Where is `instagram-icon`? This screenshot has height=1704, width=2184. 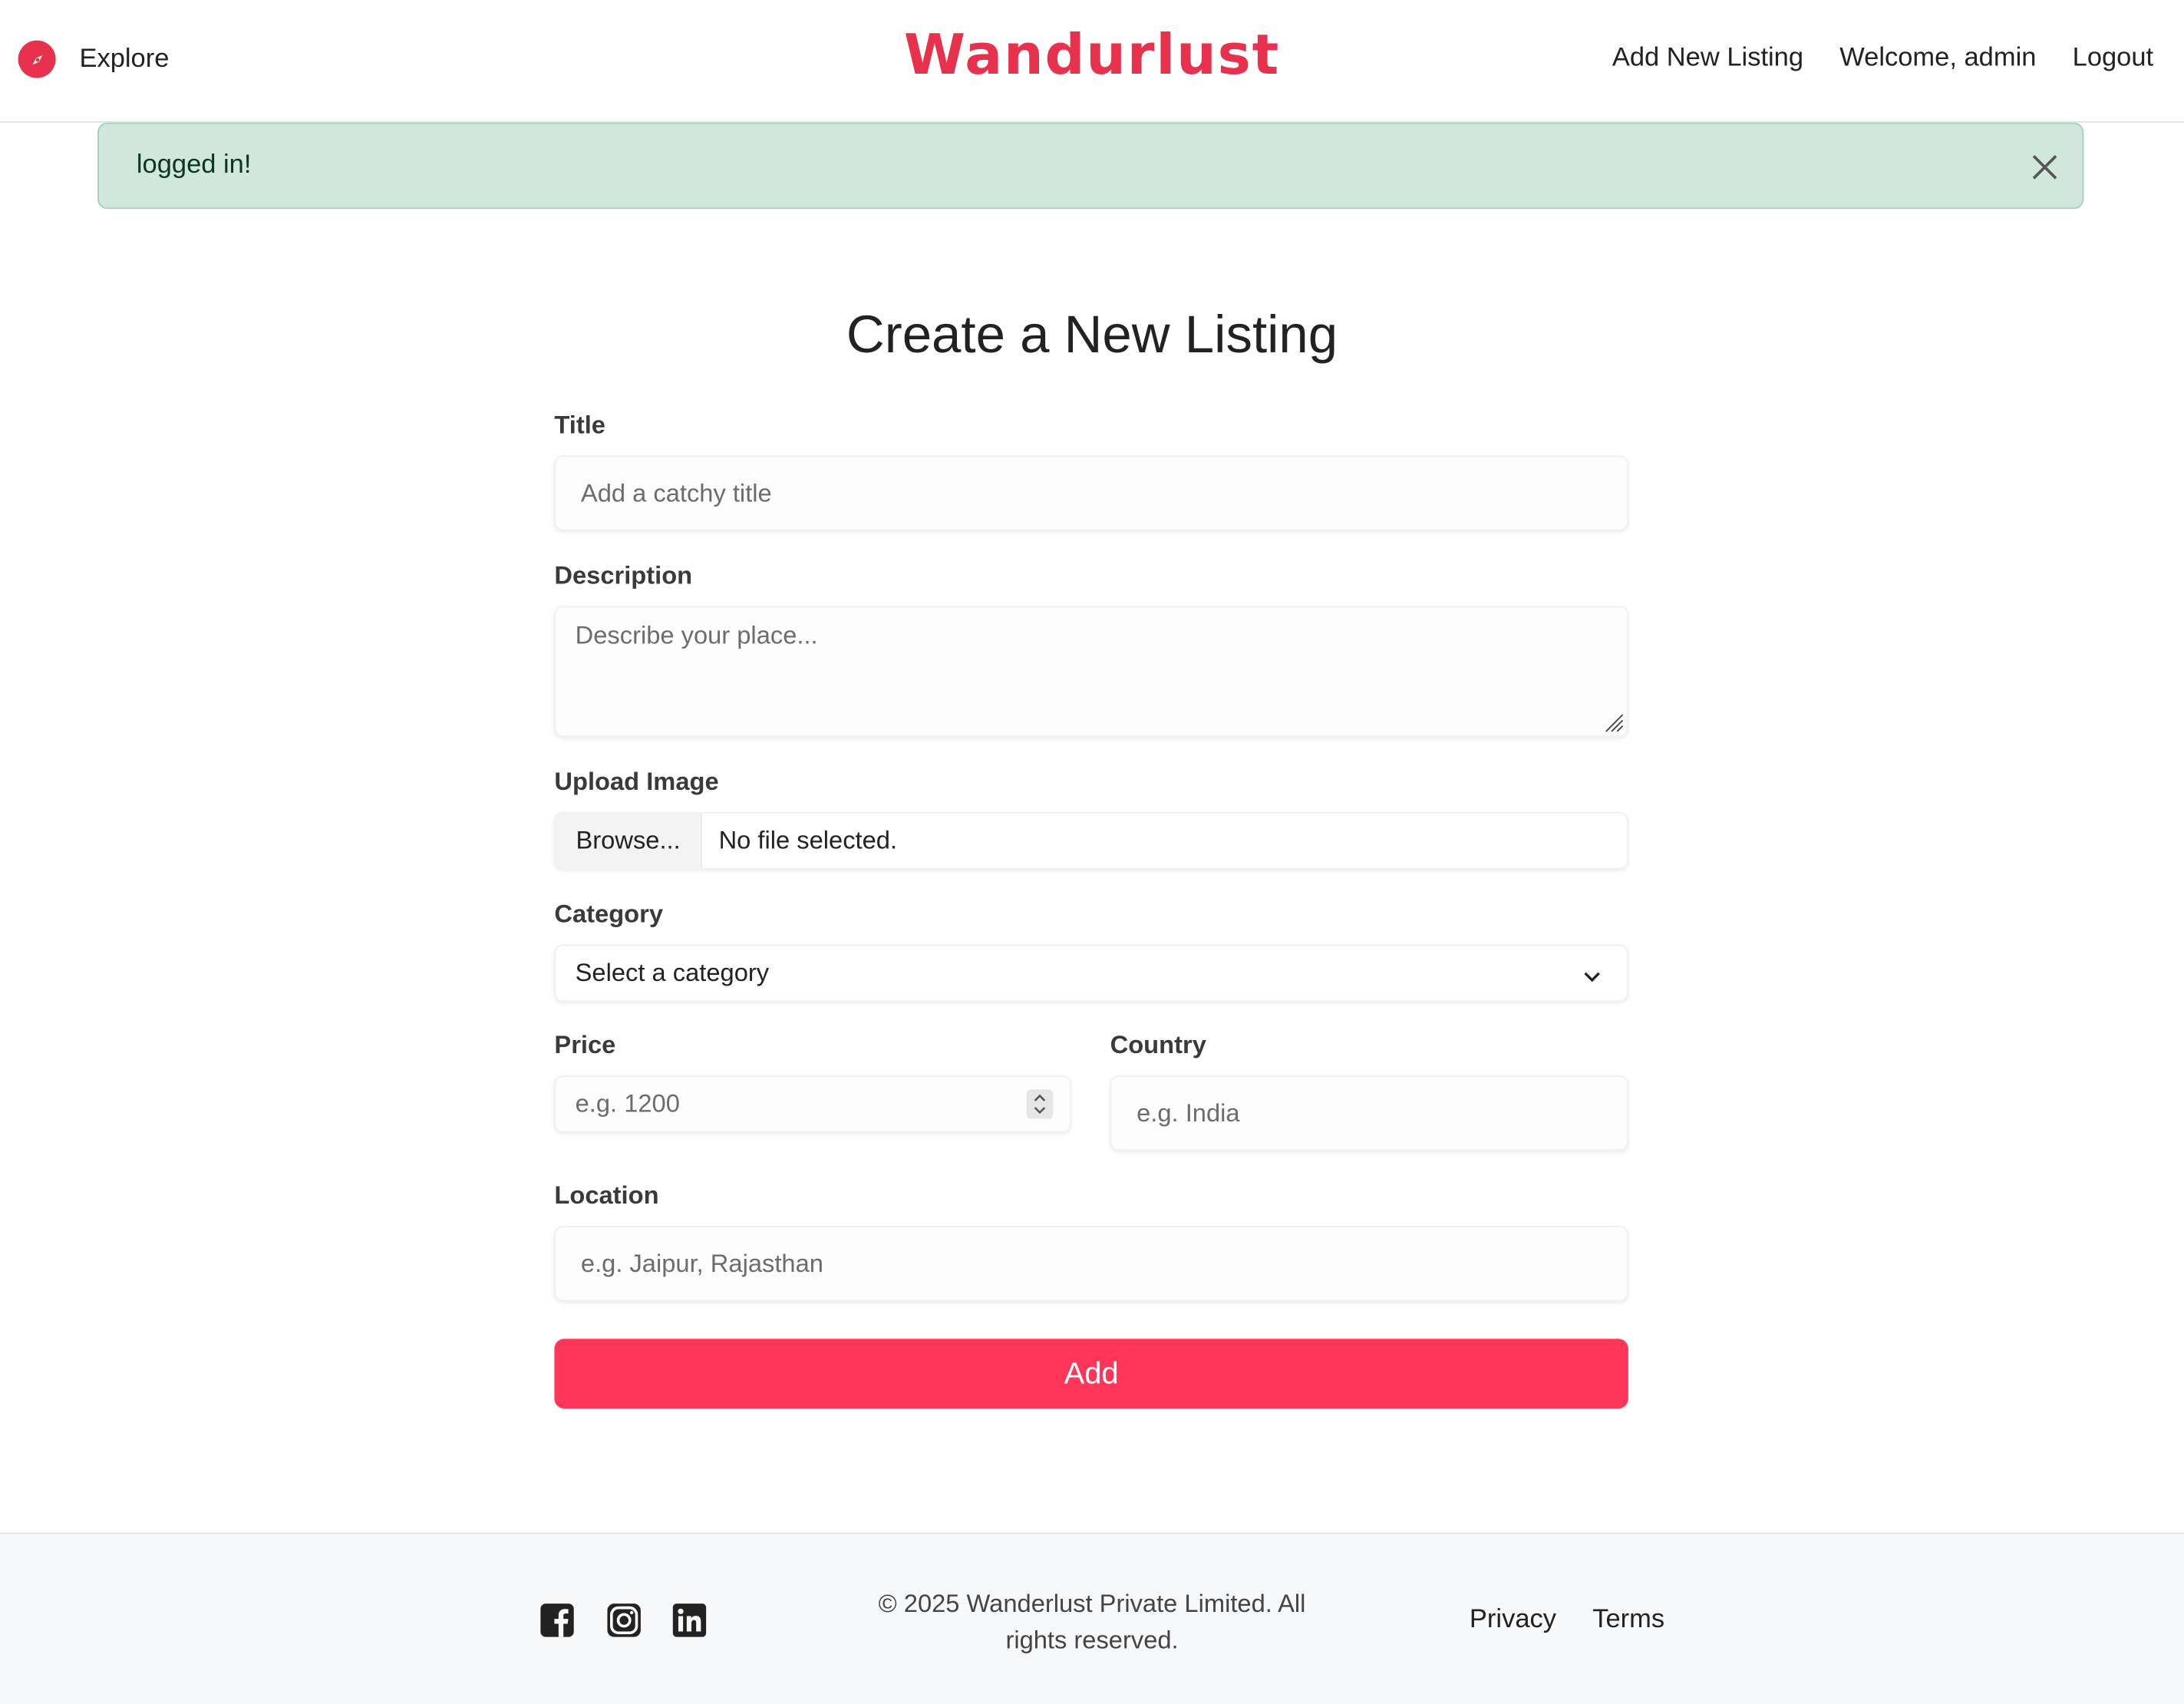
instagram-icon is located at coordinates (624, 1620).